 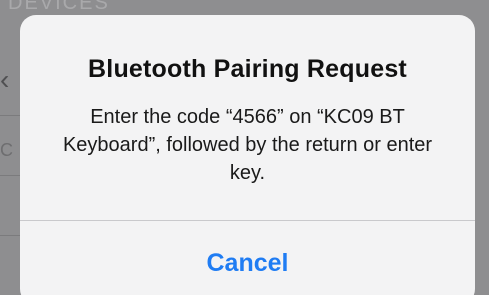 What do you see at coordinates (5, 79) in the screenshot?
I see `back-chevron-icon: ‹` at bounding box center [5, 79].